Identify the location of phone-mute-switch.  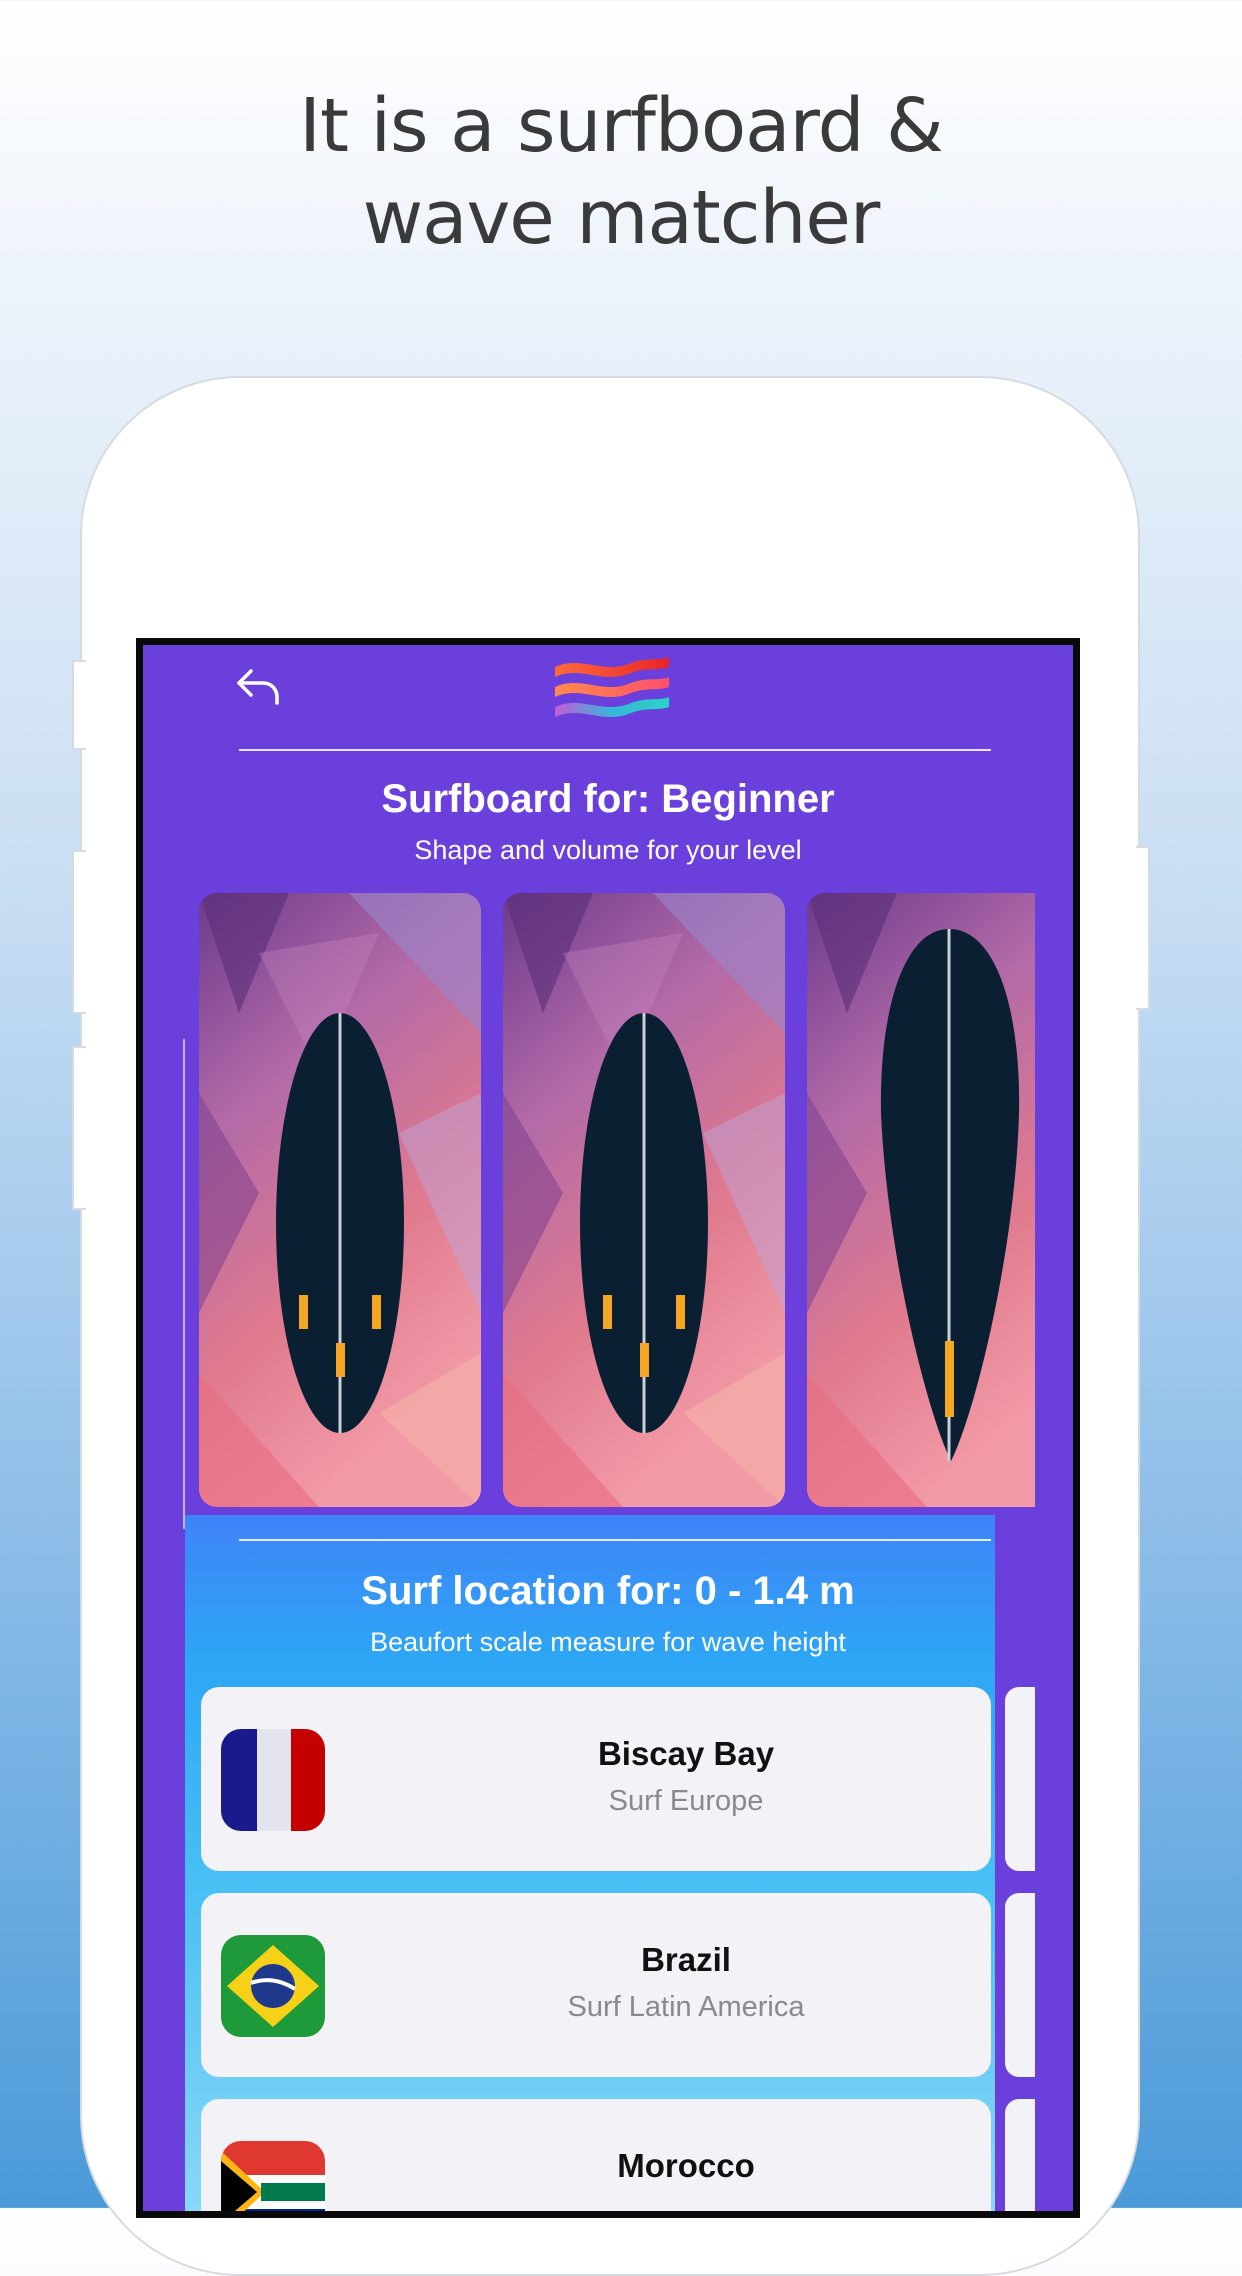
(79, 705).